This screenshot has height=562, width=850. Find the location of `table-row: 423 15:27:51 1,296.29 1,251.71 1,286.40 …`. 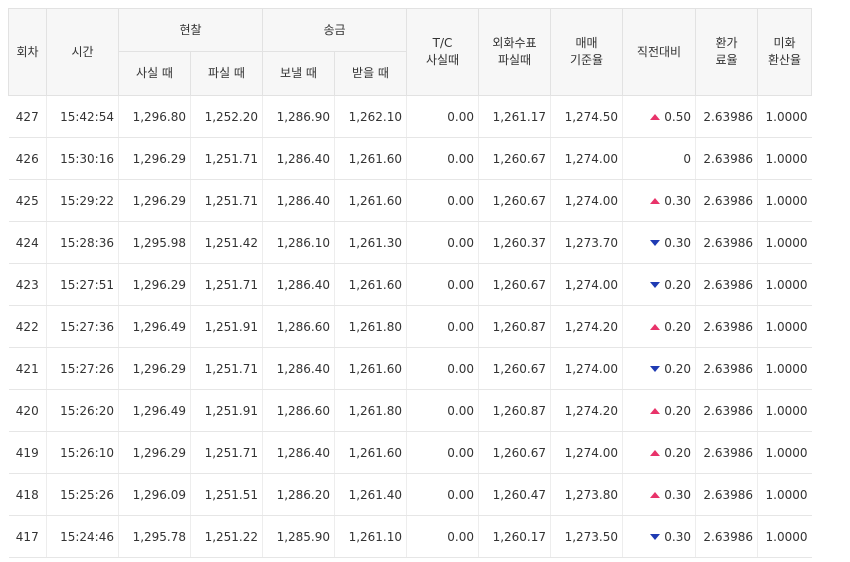

table-row: 423 15:27:51 1,296.29 1,251.71 1,286.40 … is located at coordinates (410, 284).